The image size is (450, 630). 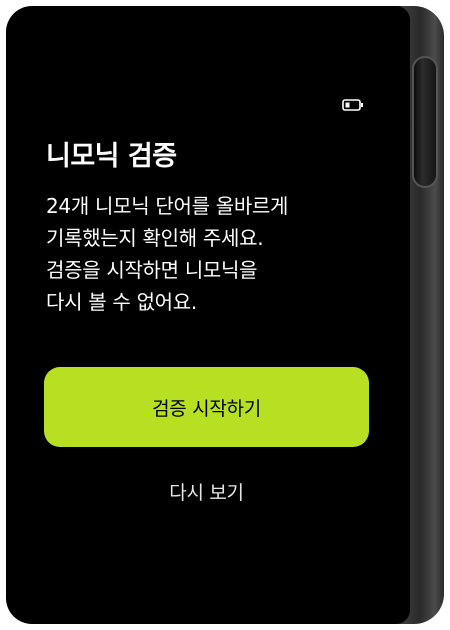 I want to click on view-again-button: 다시 보기, so click(x=206, y=491).